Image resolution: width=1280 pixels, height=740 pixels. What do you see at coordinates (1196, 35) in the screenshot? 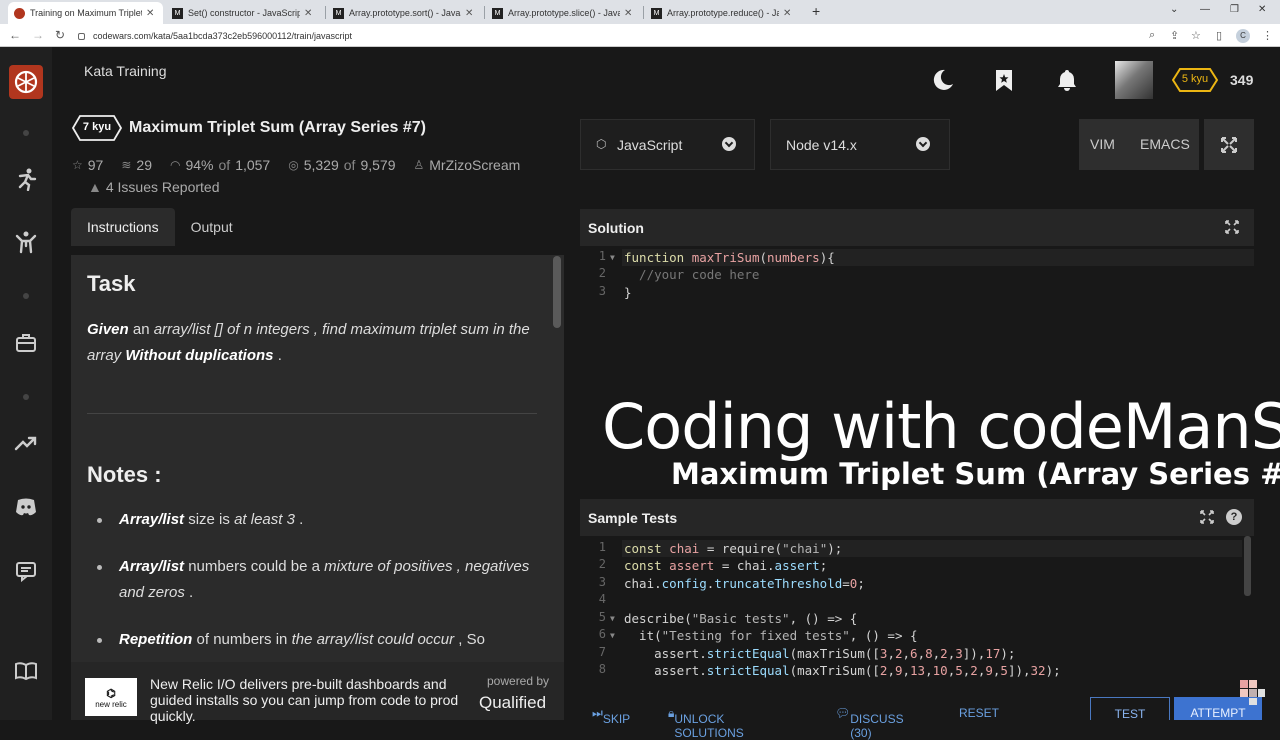
I see `bookmark-star-icon: ☆` at bounding box center [1196, 35].